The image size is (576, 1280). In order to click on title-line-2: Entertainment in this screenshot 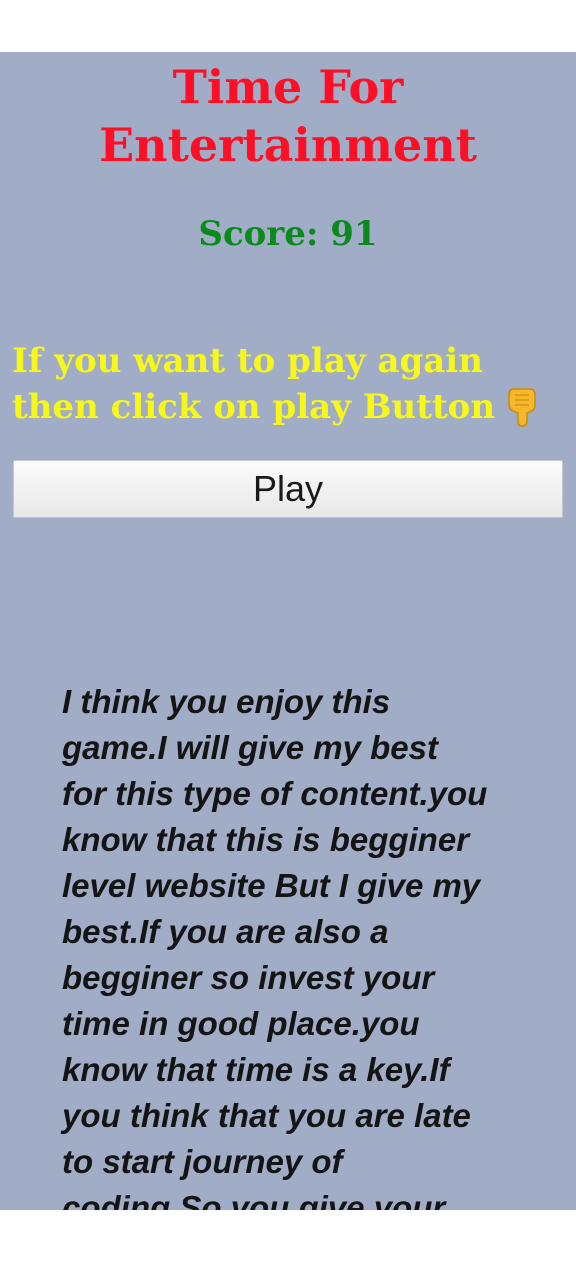, I will do `click(288, 145)`.